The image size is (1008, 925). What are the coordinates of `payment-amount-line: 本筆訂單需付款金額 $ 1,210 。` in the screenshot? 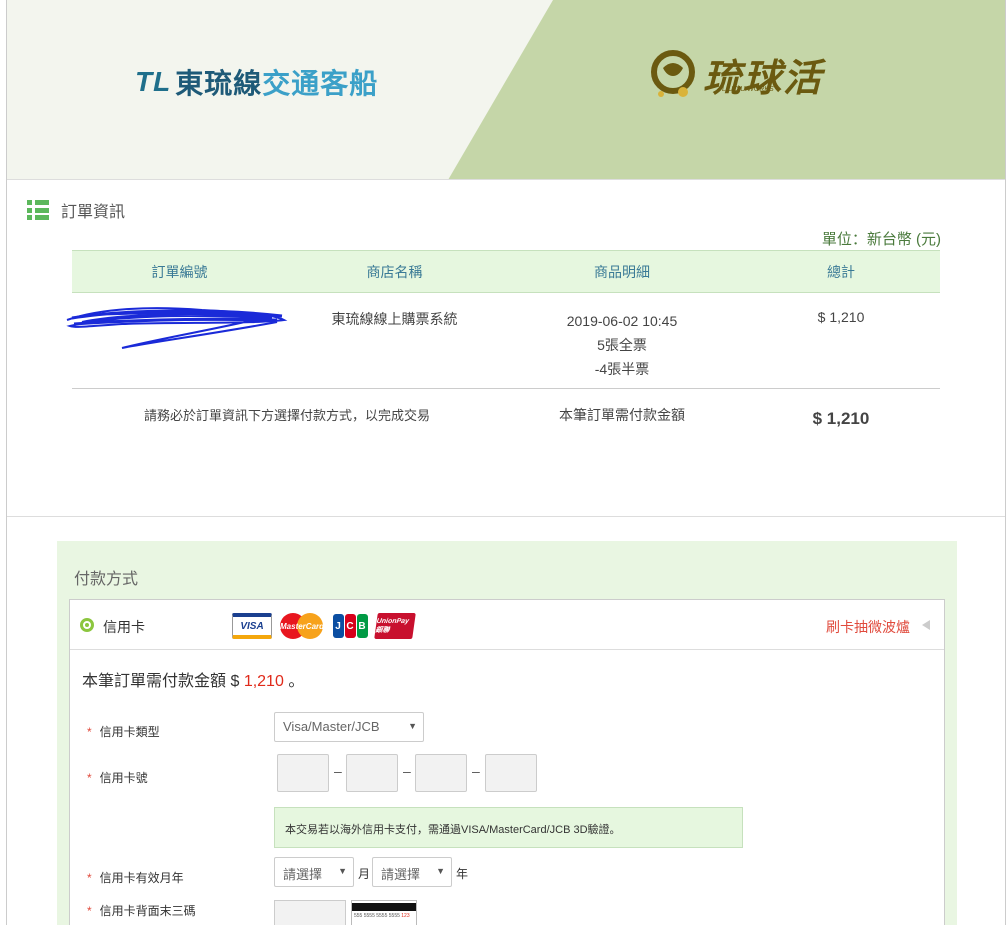 It's located at (193, 679).